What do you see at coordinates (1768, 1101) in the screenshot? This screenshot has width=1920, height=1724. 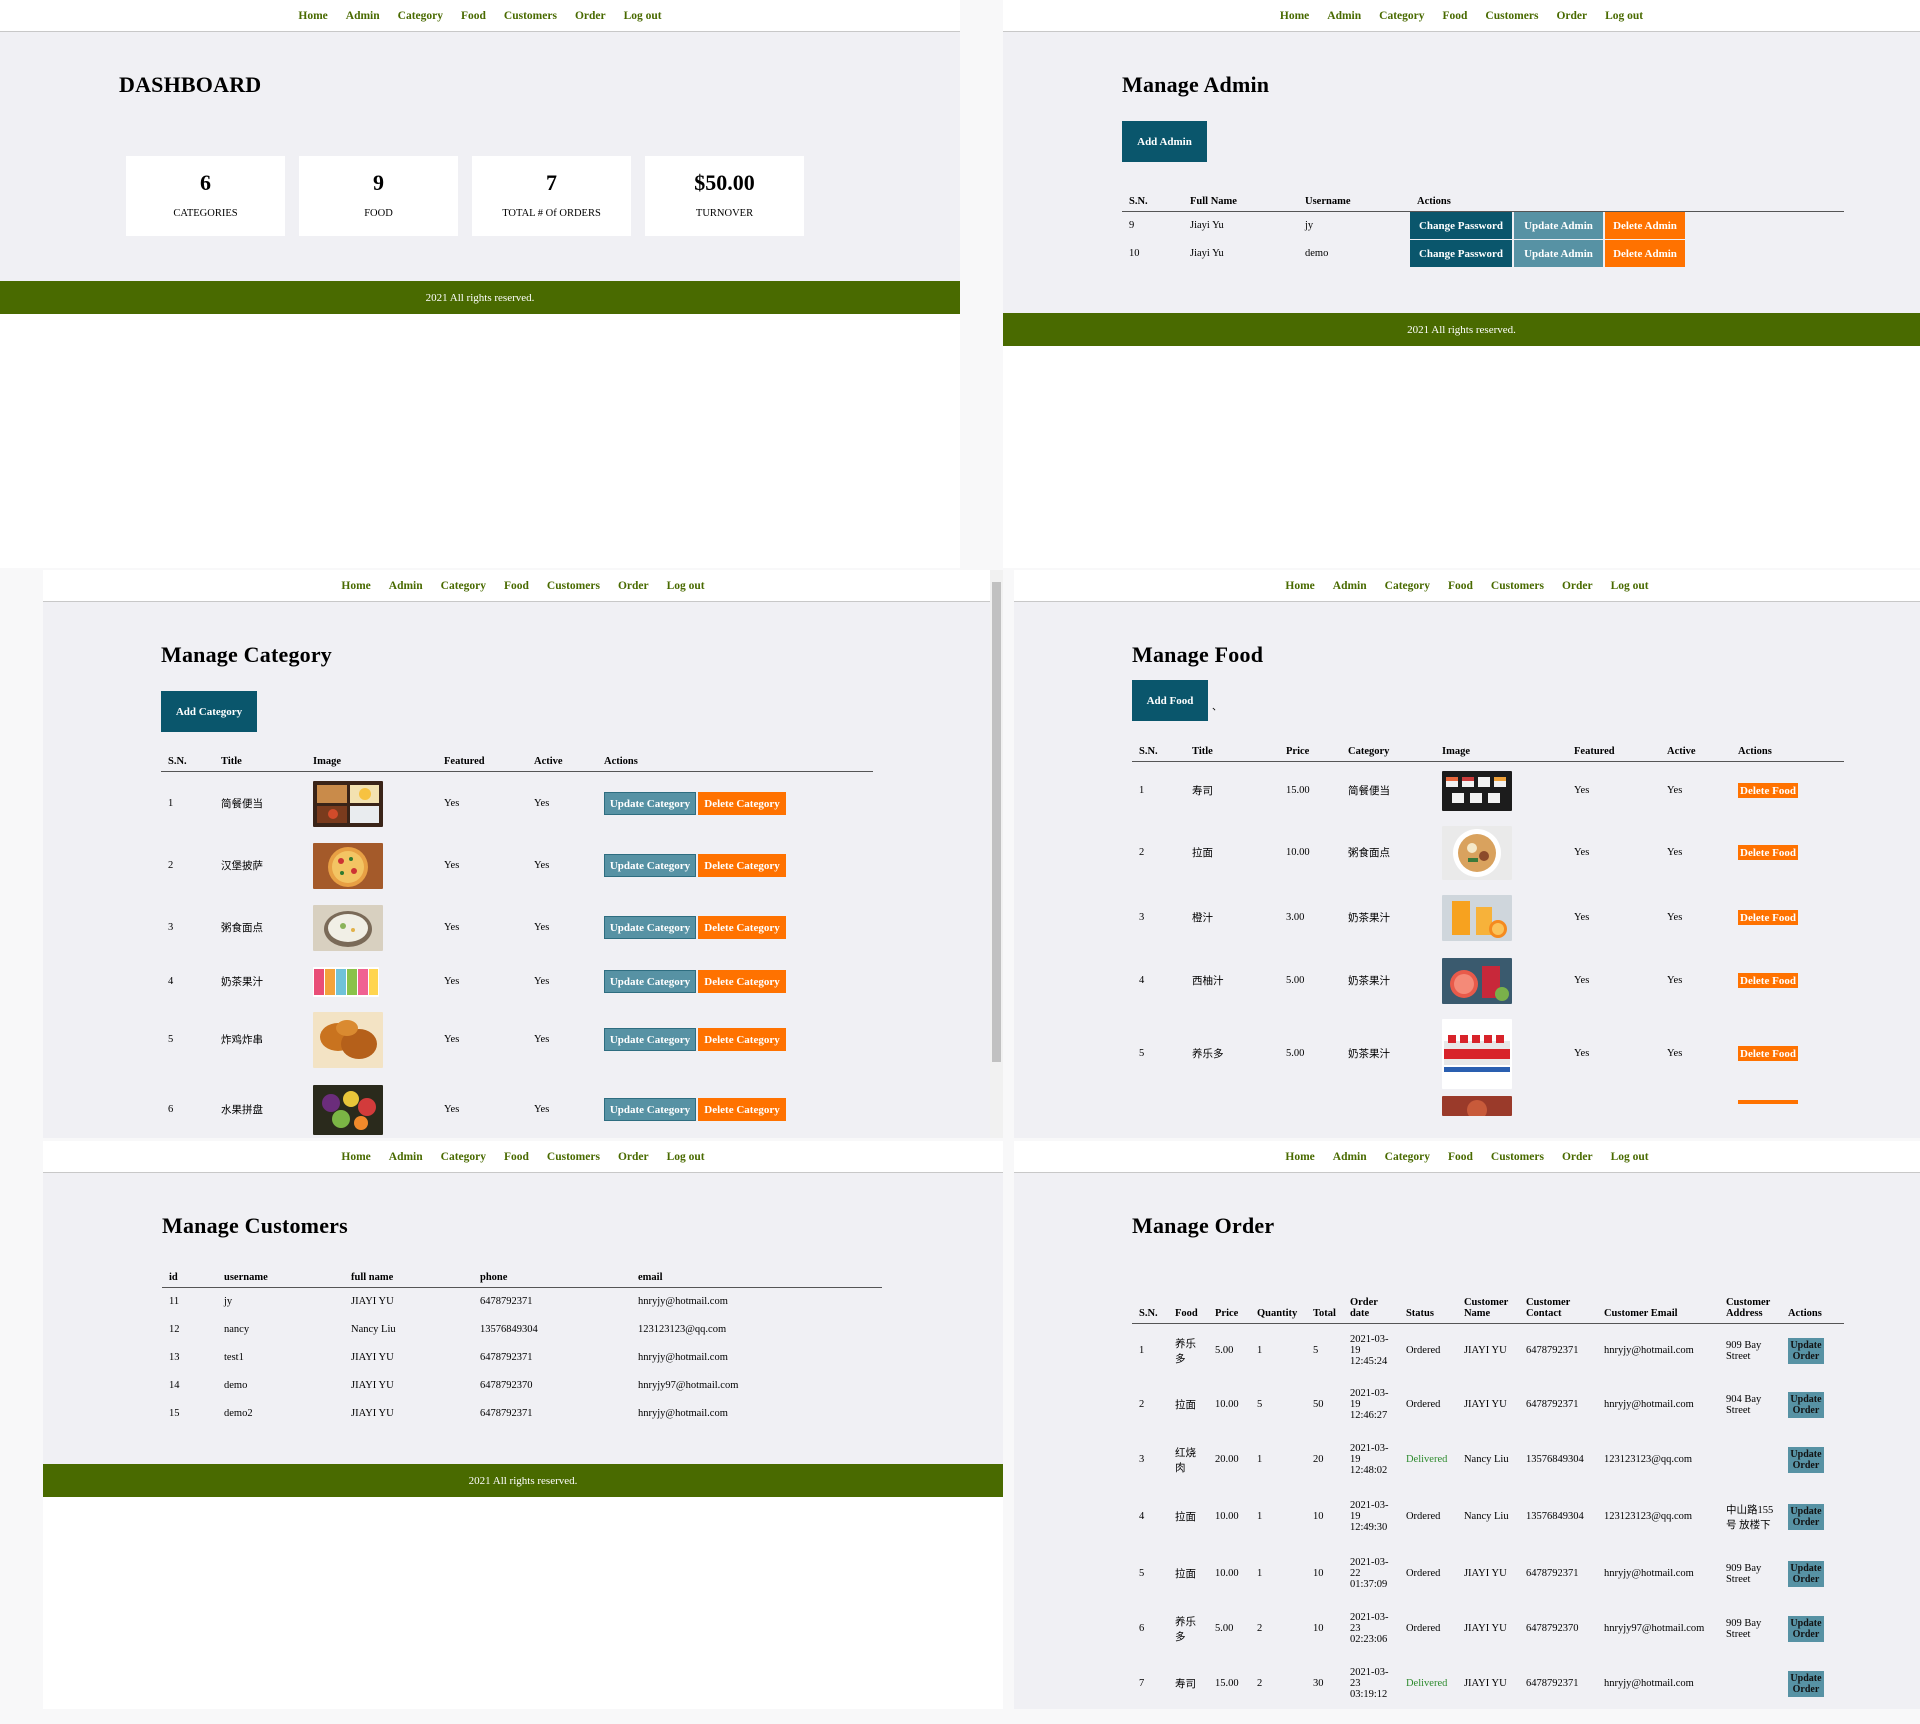 I see `delete-food-button-partial` at bounding box center [1768, 1101].